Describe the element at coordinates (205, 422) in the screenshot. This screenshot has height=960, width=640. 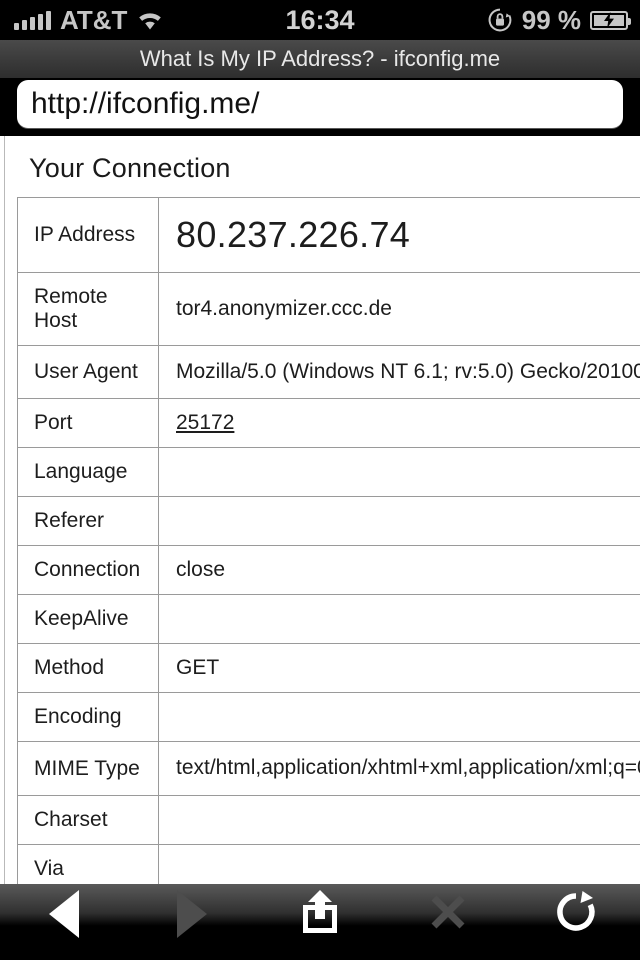
I see `port-link: 25172` at that location.